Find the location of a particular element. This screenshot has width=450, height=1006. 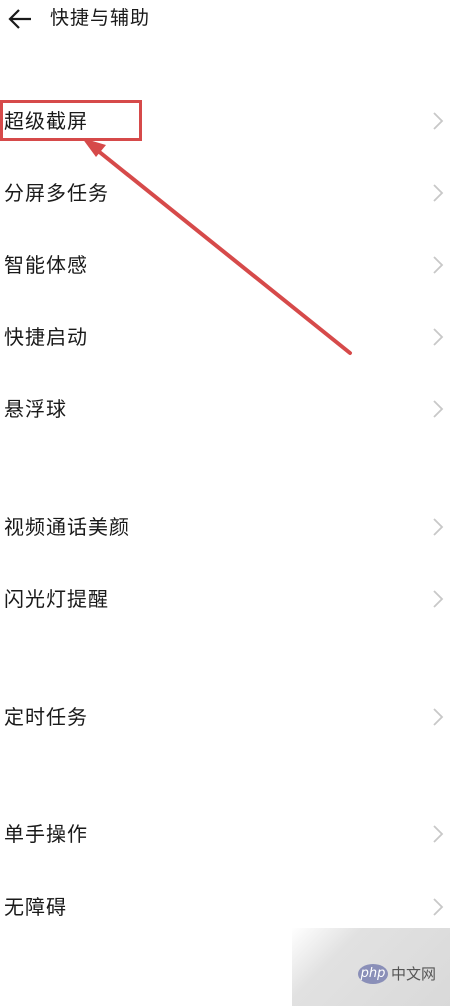

menu-item-label: 悬浮球 is located at coordinates (35, 409).